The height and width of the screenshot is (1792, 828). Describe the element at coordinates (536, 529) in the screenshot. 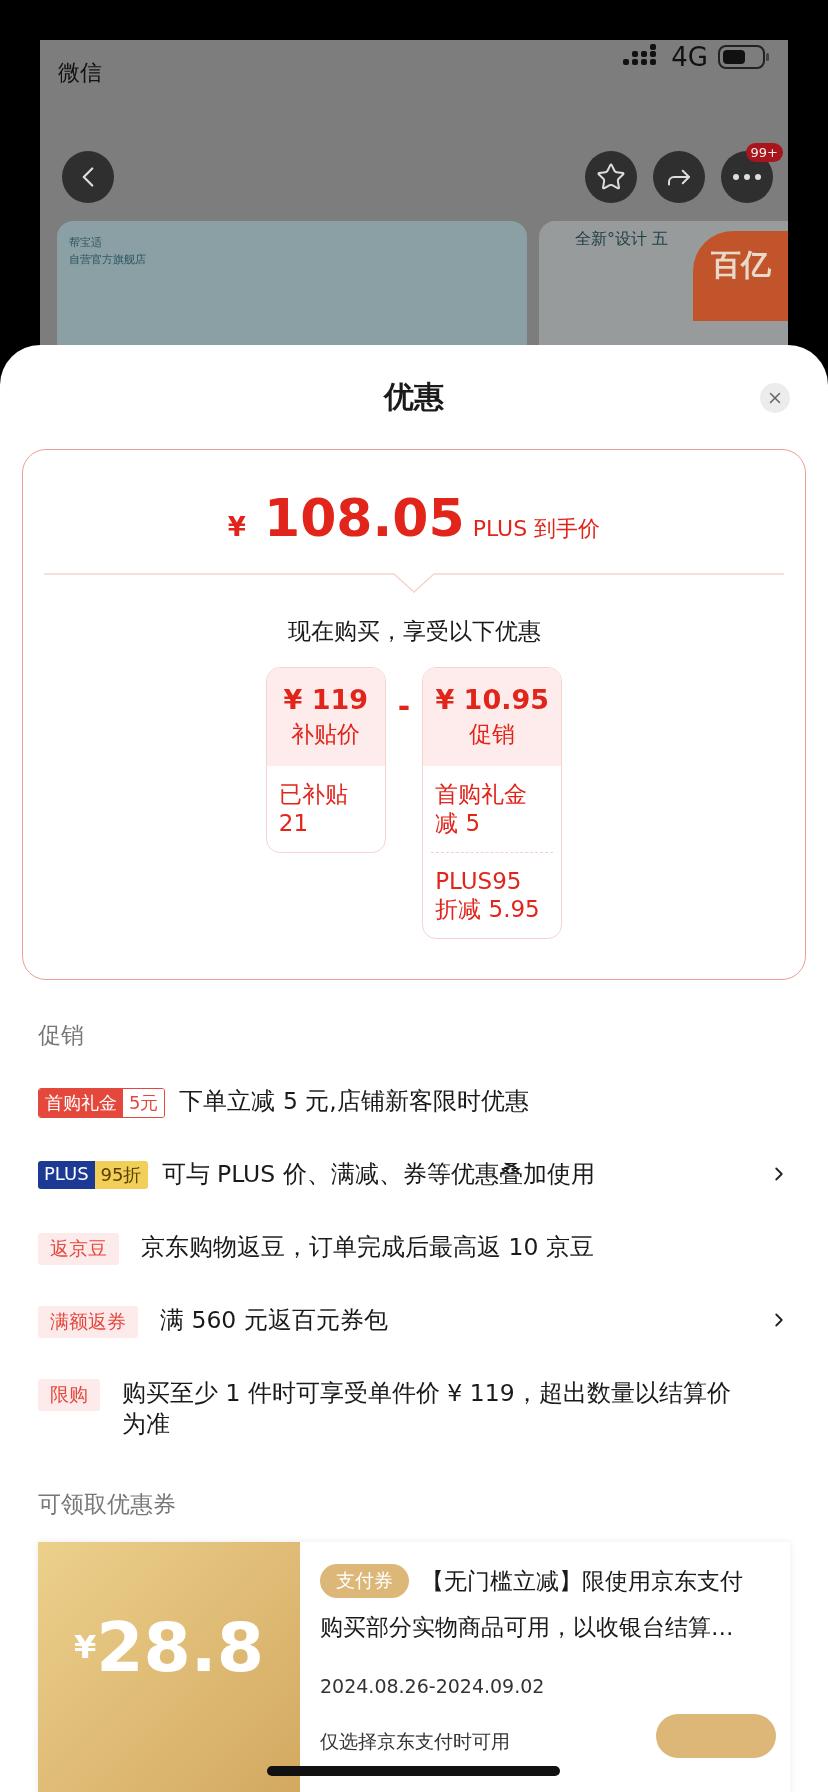

I see `price-label: PLUS 到手价` at that location.